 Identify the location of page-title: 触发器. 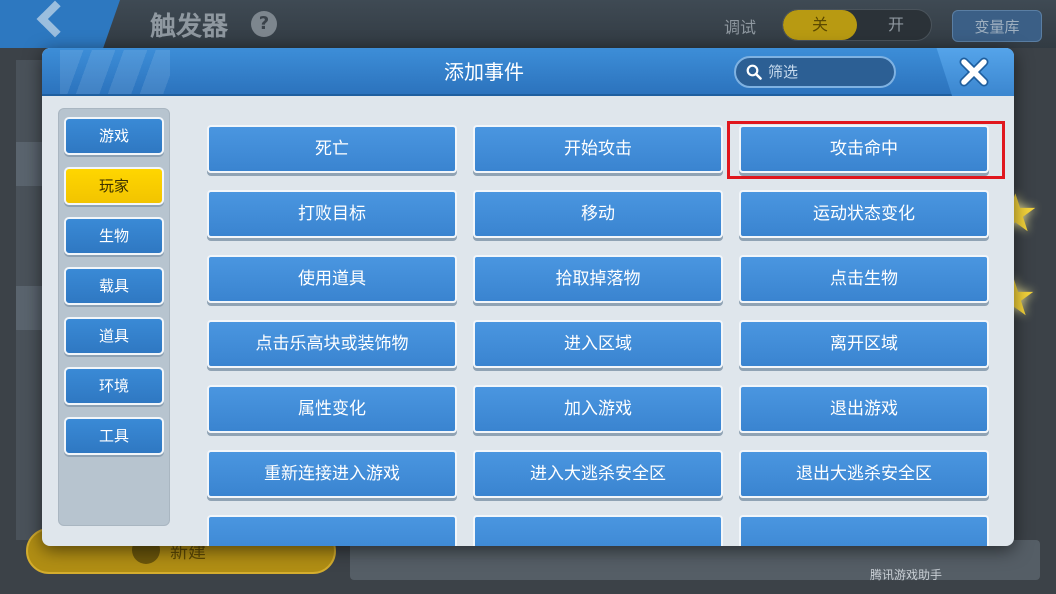
(189, 27).